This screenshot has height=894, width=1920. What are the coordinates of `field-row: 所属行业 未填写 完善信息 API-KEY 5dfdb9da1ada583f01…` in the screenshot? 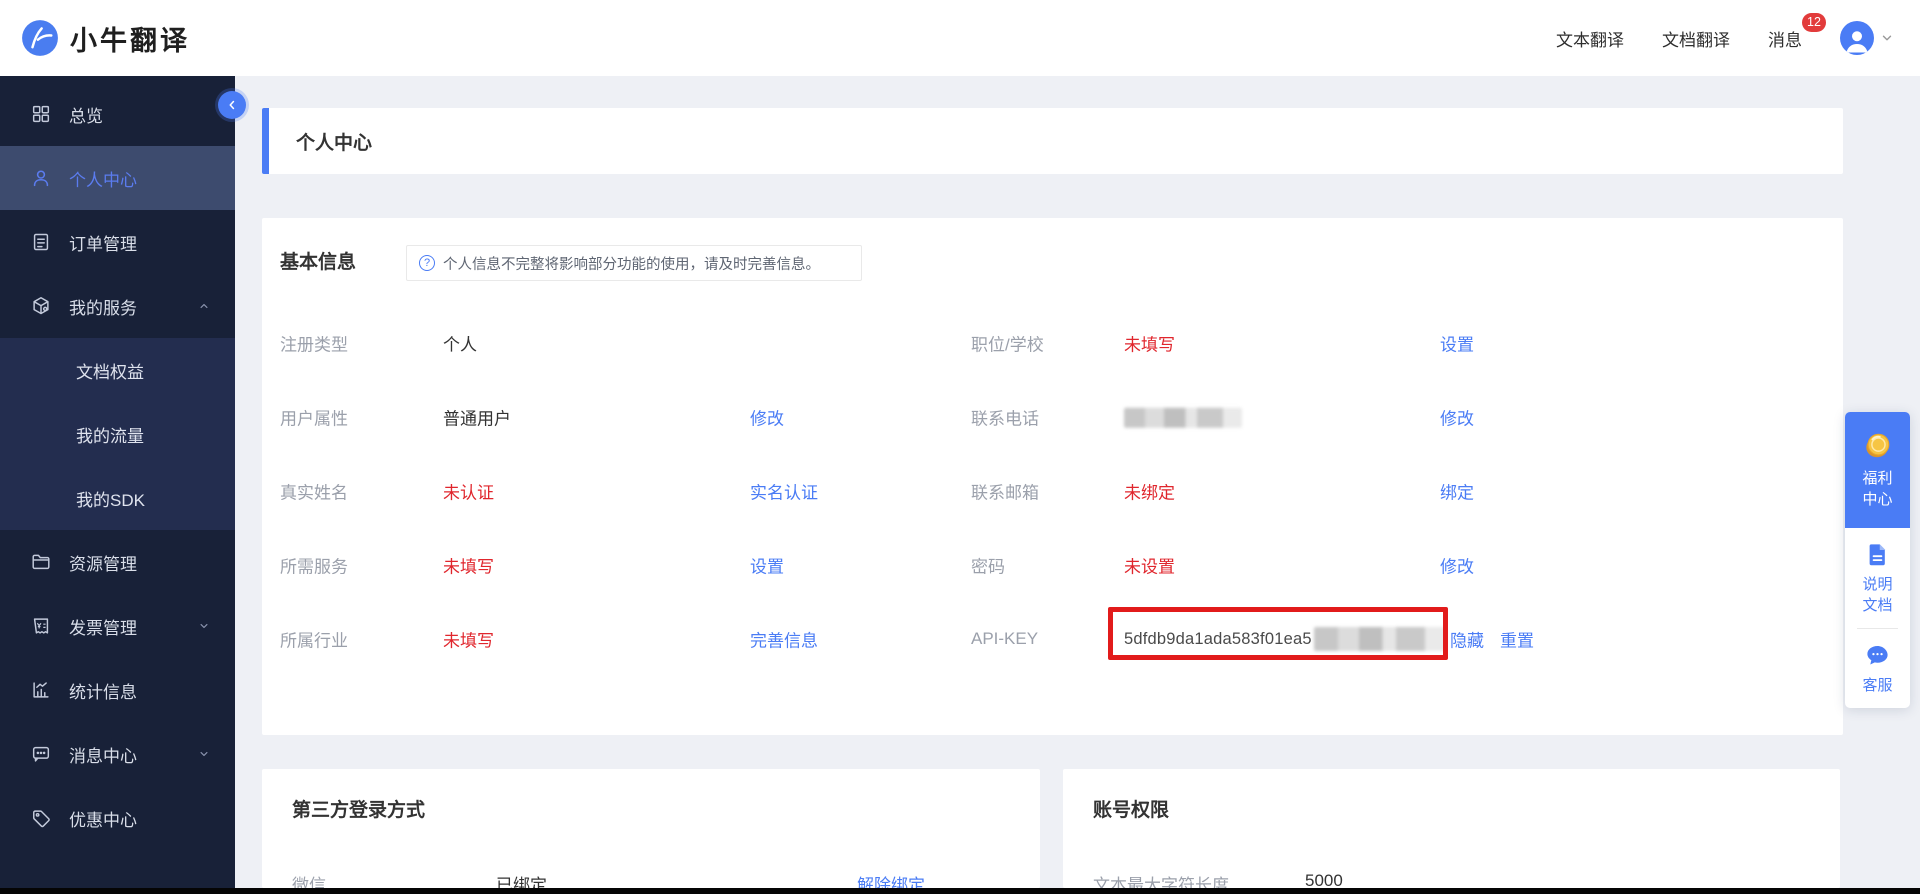 It's located at (1052, 639).